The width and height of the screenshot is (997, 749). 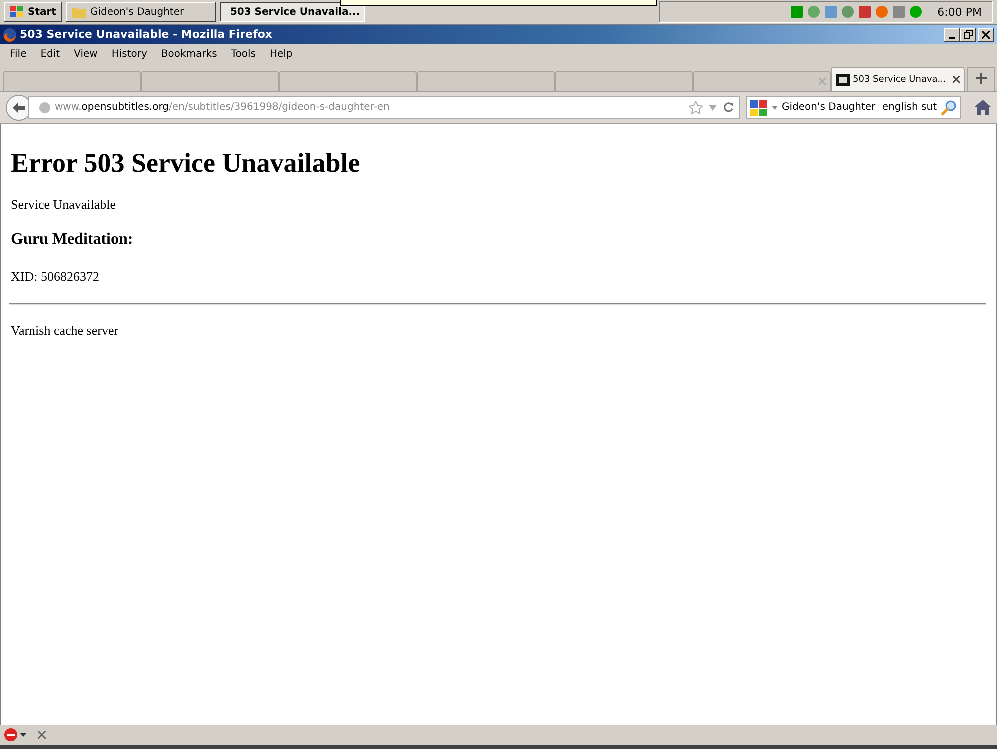 I want to click on browser-icon, so click(x=10, y=35).